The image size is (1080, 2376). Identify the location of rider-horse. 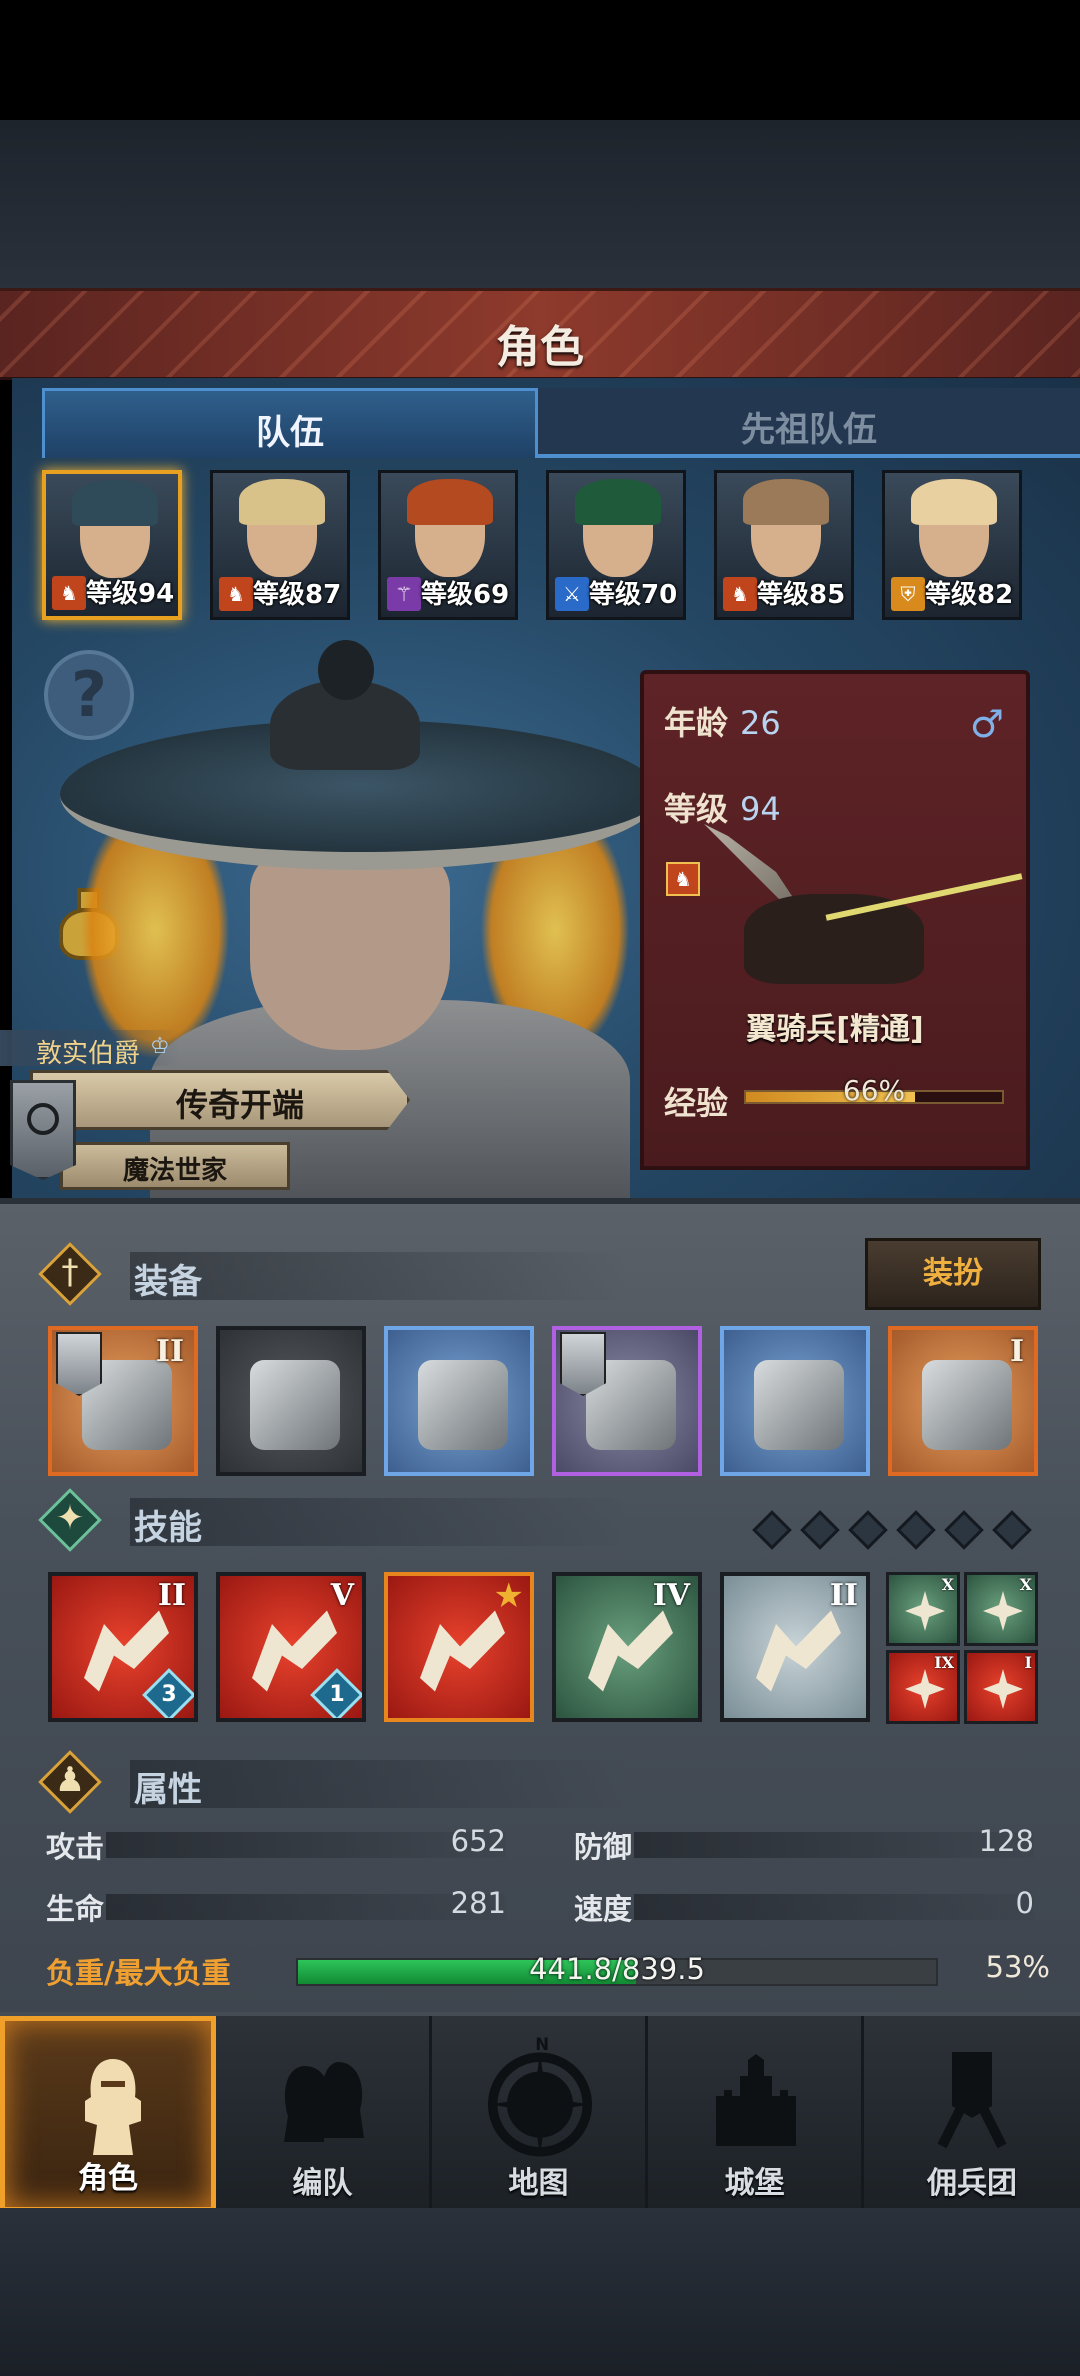
(834, 939).